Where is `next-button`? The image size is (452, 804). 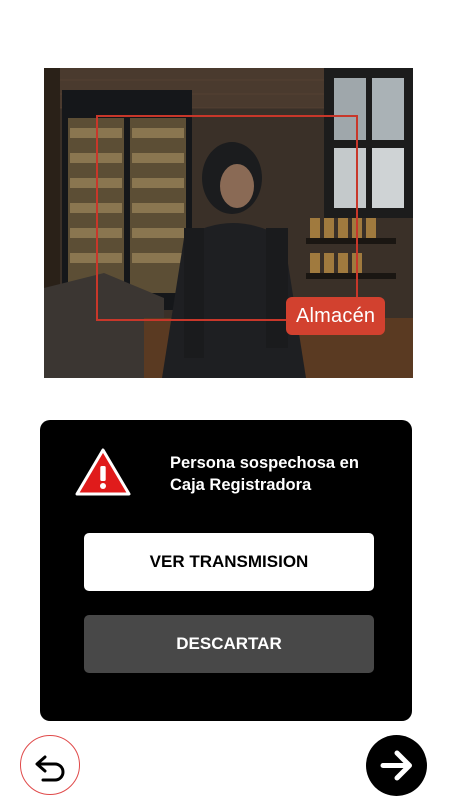 next-button is located at coordinates (396, 765).